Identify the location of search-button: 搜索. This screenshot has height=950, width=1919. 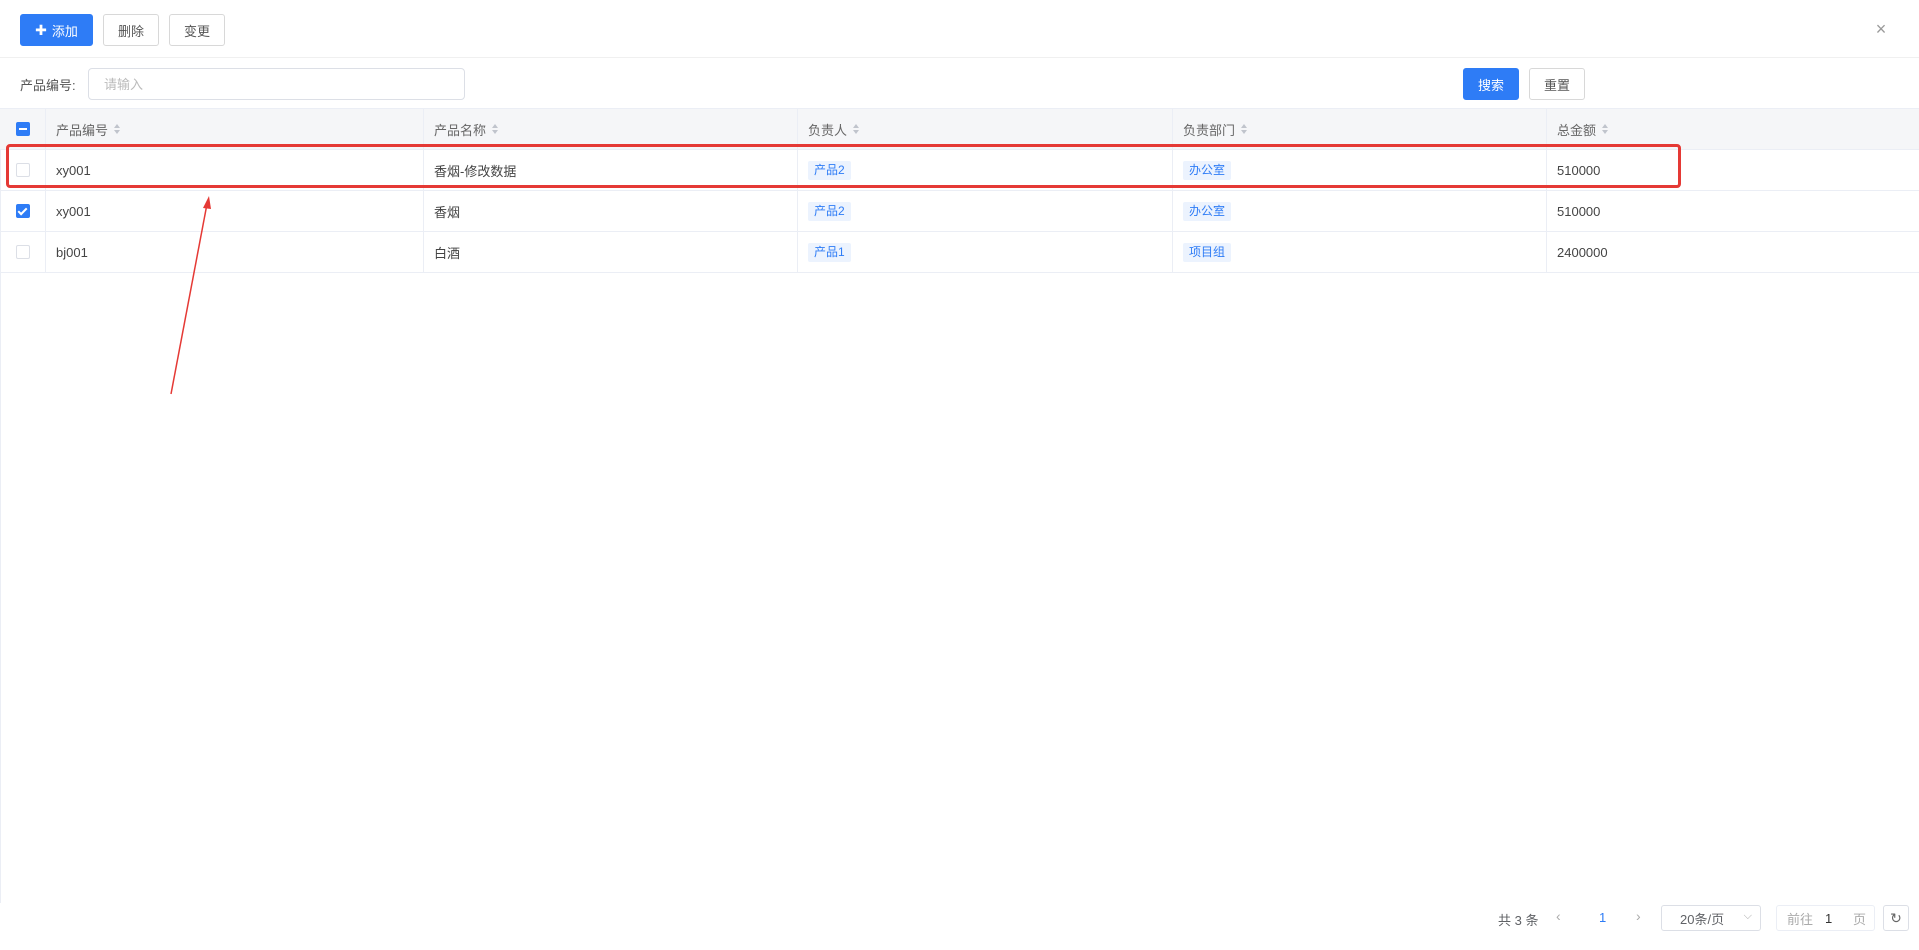
(1491, 84).